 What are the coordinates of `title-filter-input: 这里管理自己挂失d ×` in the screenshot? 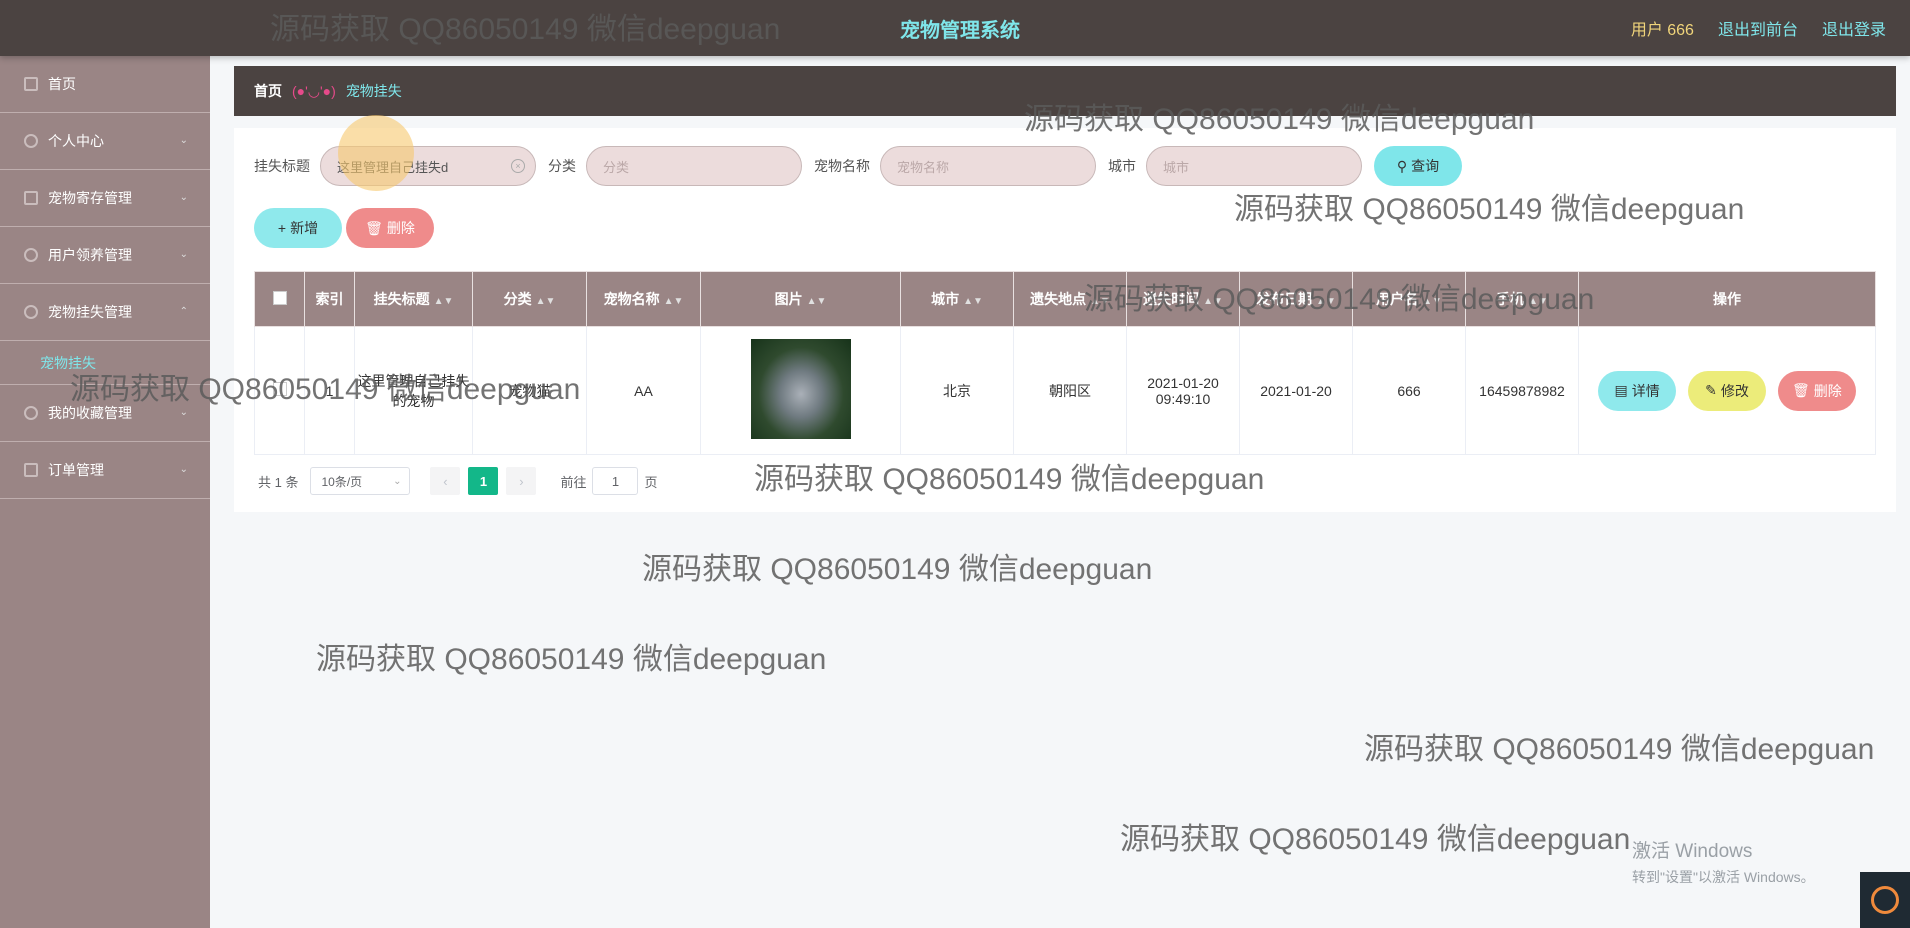 It's located at (428, 166).